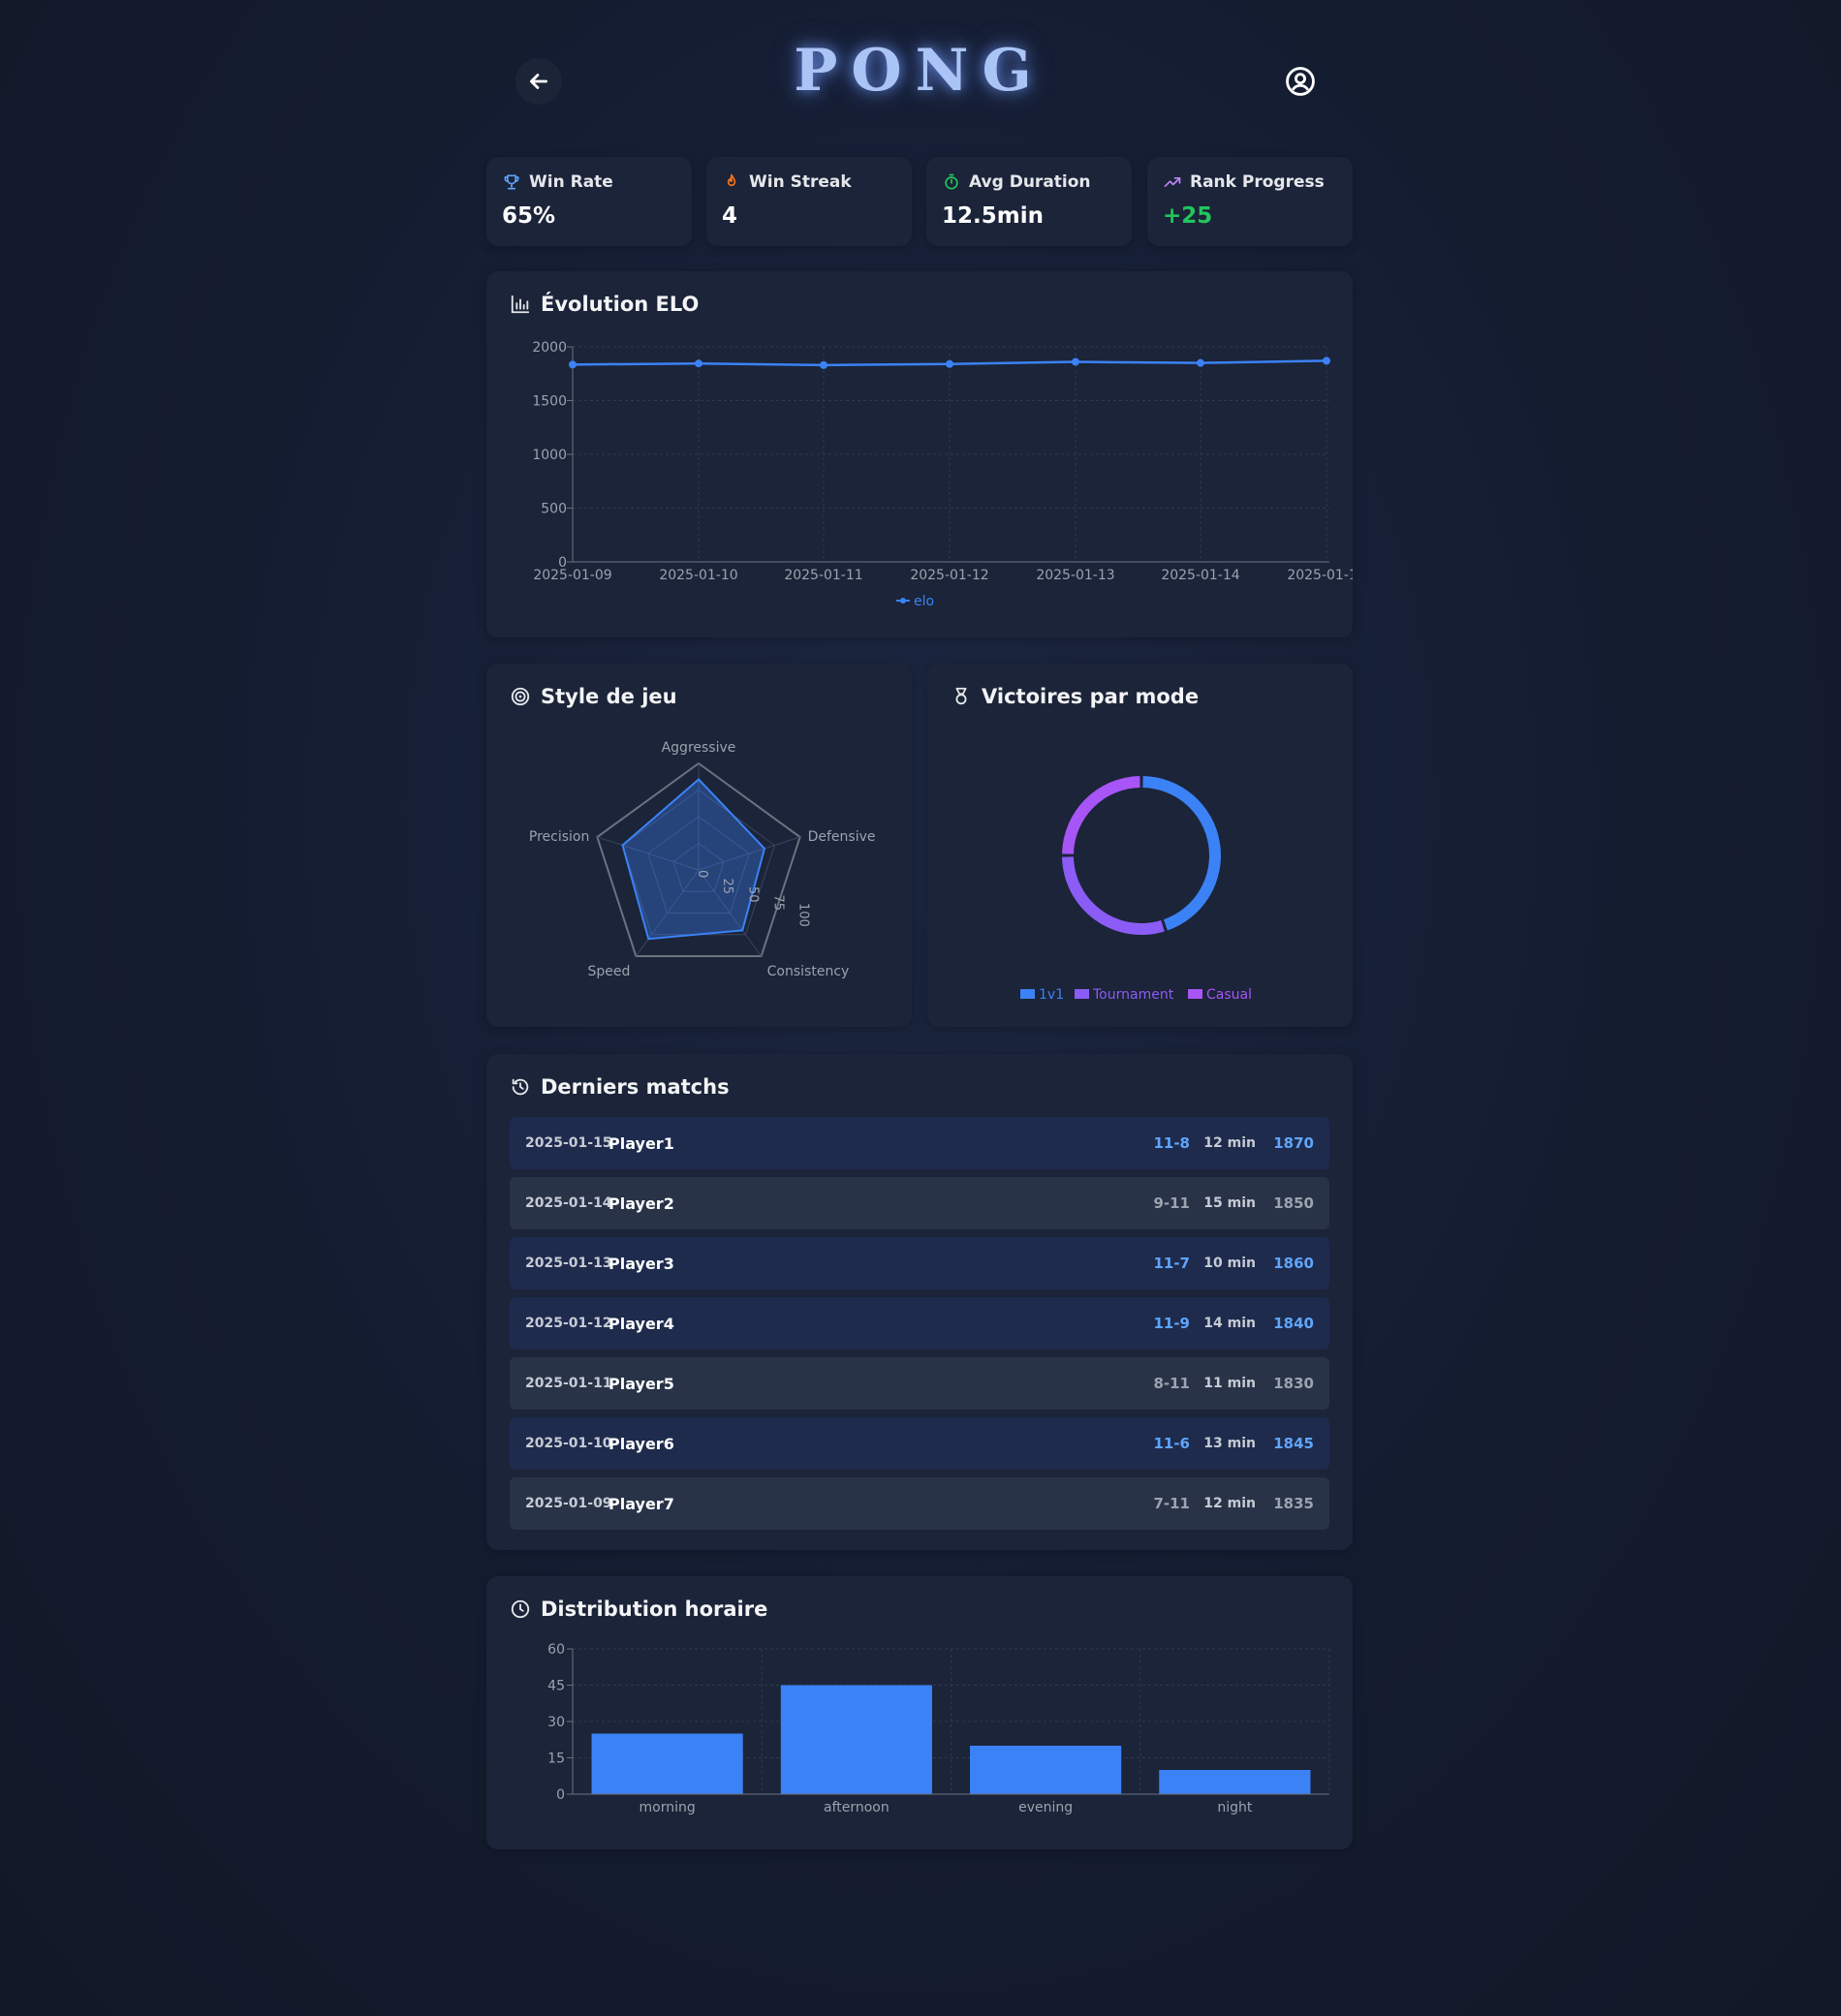 The height and width of the screenshot is (2016, 1841). What do you see at coordinates (568, 1503) in the screenshot?
I see `match-date: 2025-01-09` at bounding box center [568, 1503].